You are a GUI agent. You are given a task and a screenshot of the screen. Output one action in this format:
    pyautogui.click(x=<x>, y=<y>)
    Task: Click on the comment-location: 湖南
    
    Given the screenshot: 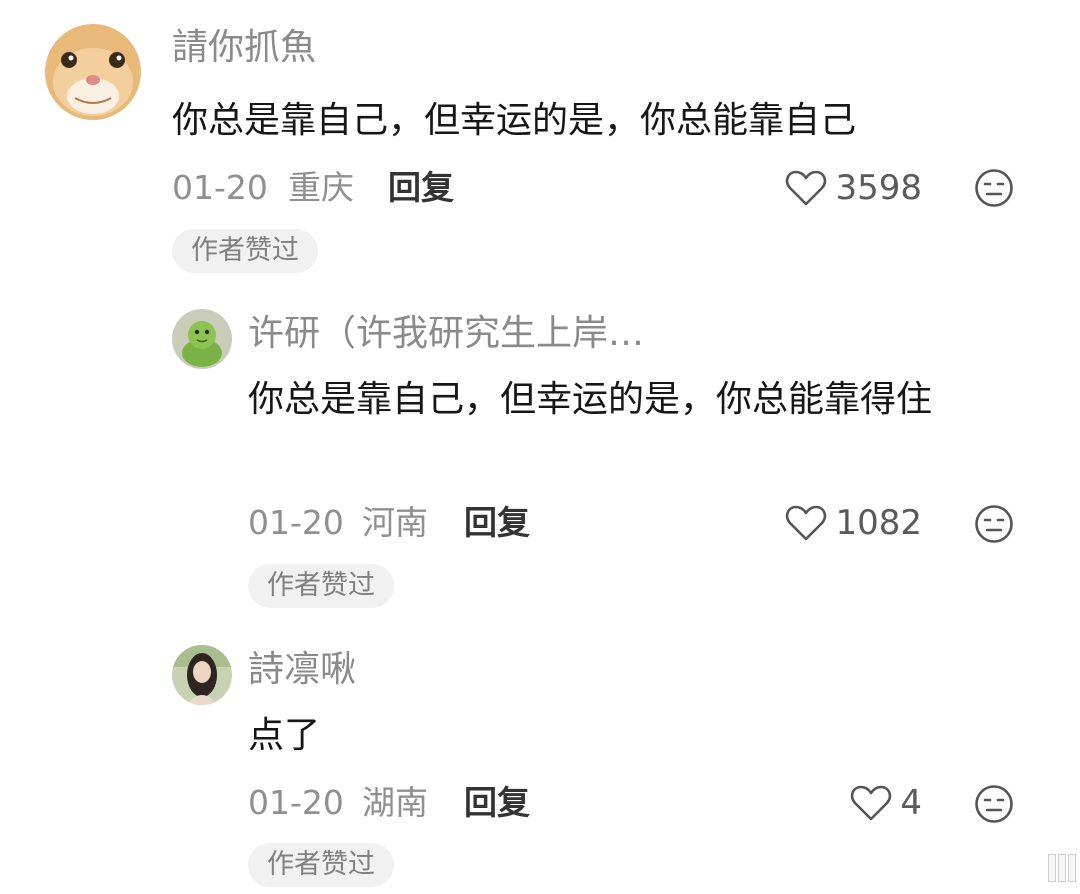 What is the action you would take?
    pyautogui.click(x=395, y=802)
    